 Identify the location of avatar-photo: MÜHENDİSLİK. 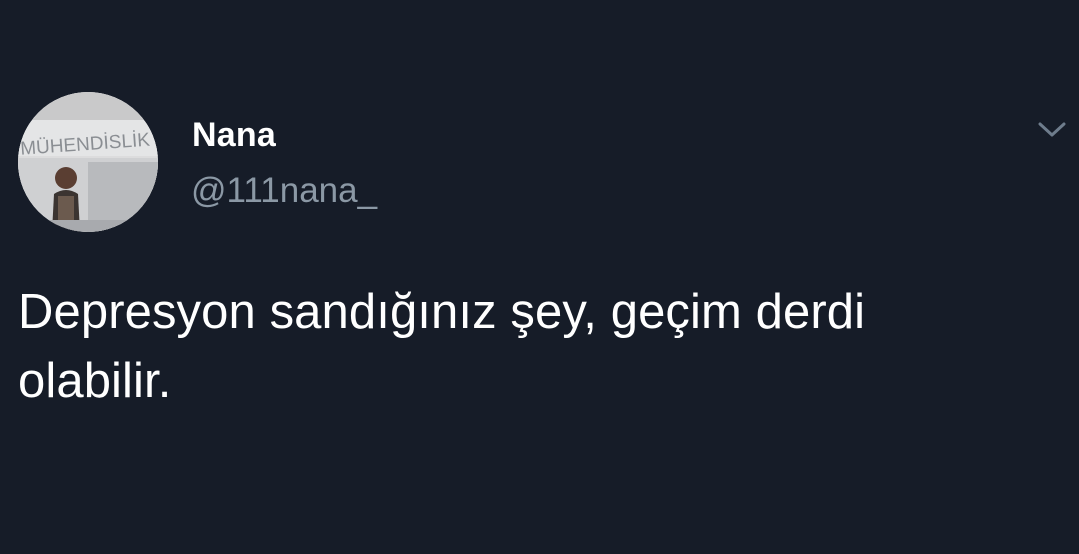
(88, 162).